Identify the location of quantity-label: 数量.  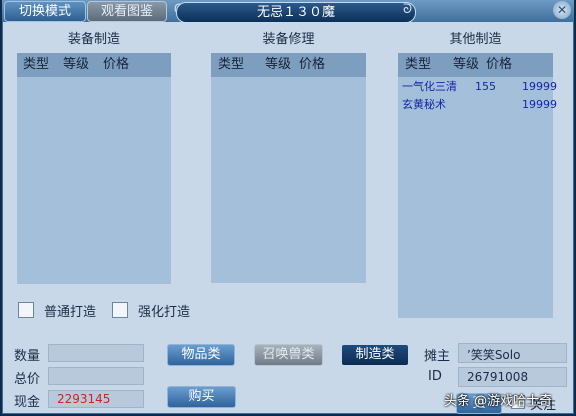
(27, 356).